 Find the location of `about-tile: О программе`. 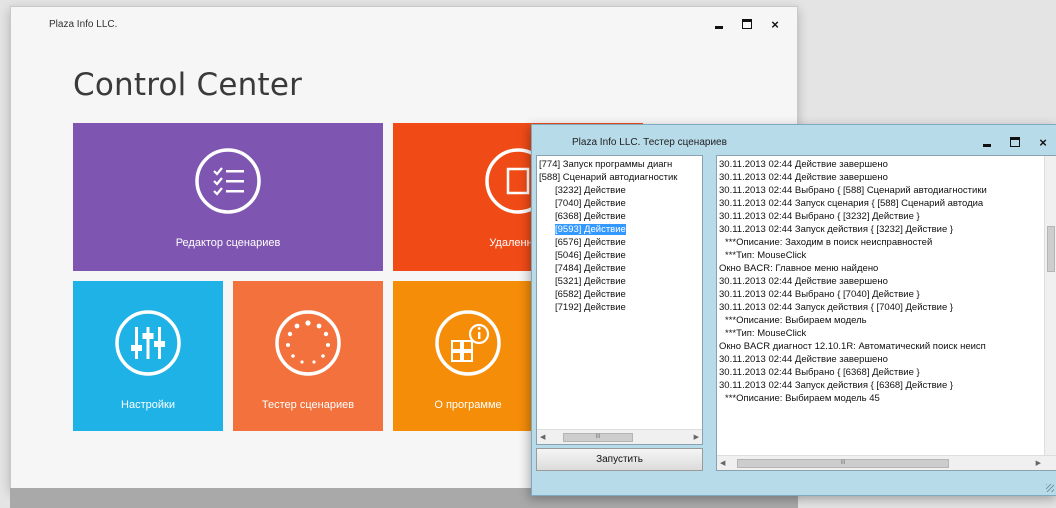

about-tile: О программе is located at coordinates (468, 356).